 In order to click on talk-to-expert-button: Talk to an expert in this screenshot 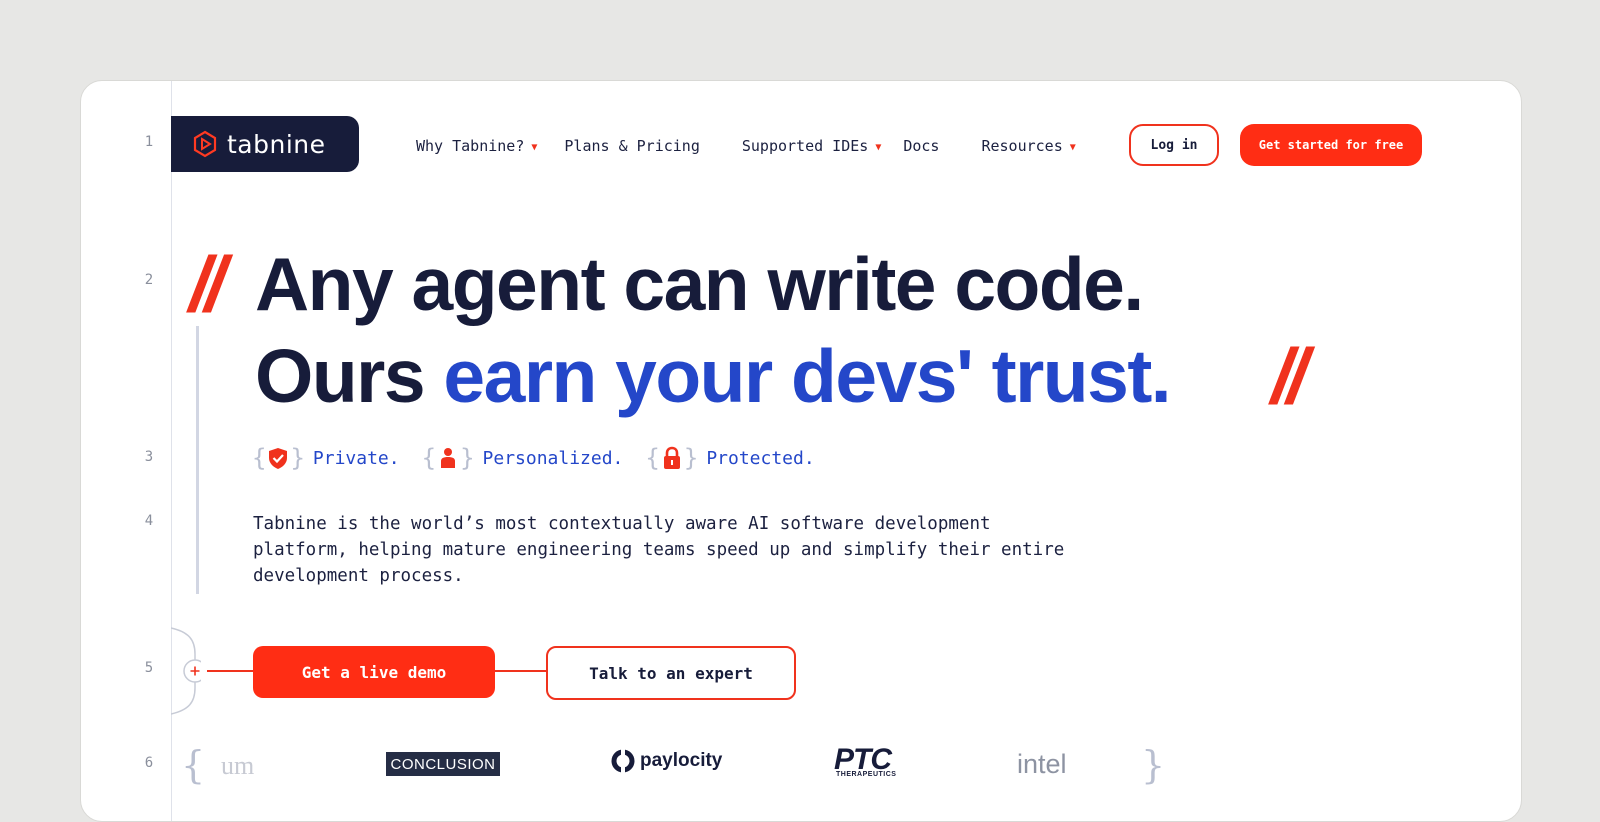, I will do `click(671, 673)`.